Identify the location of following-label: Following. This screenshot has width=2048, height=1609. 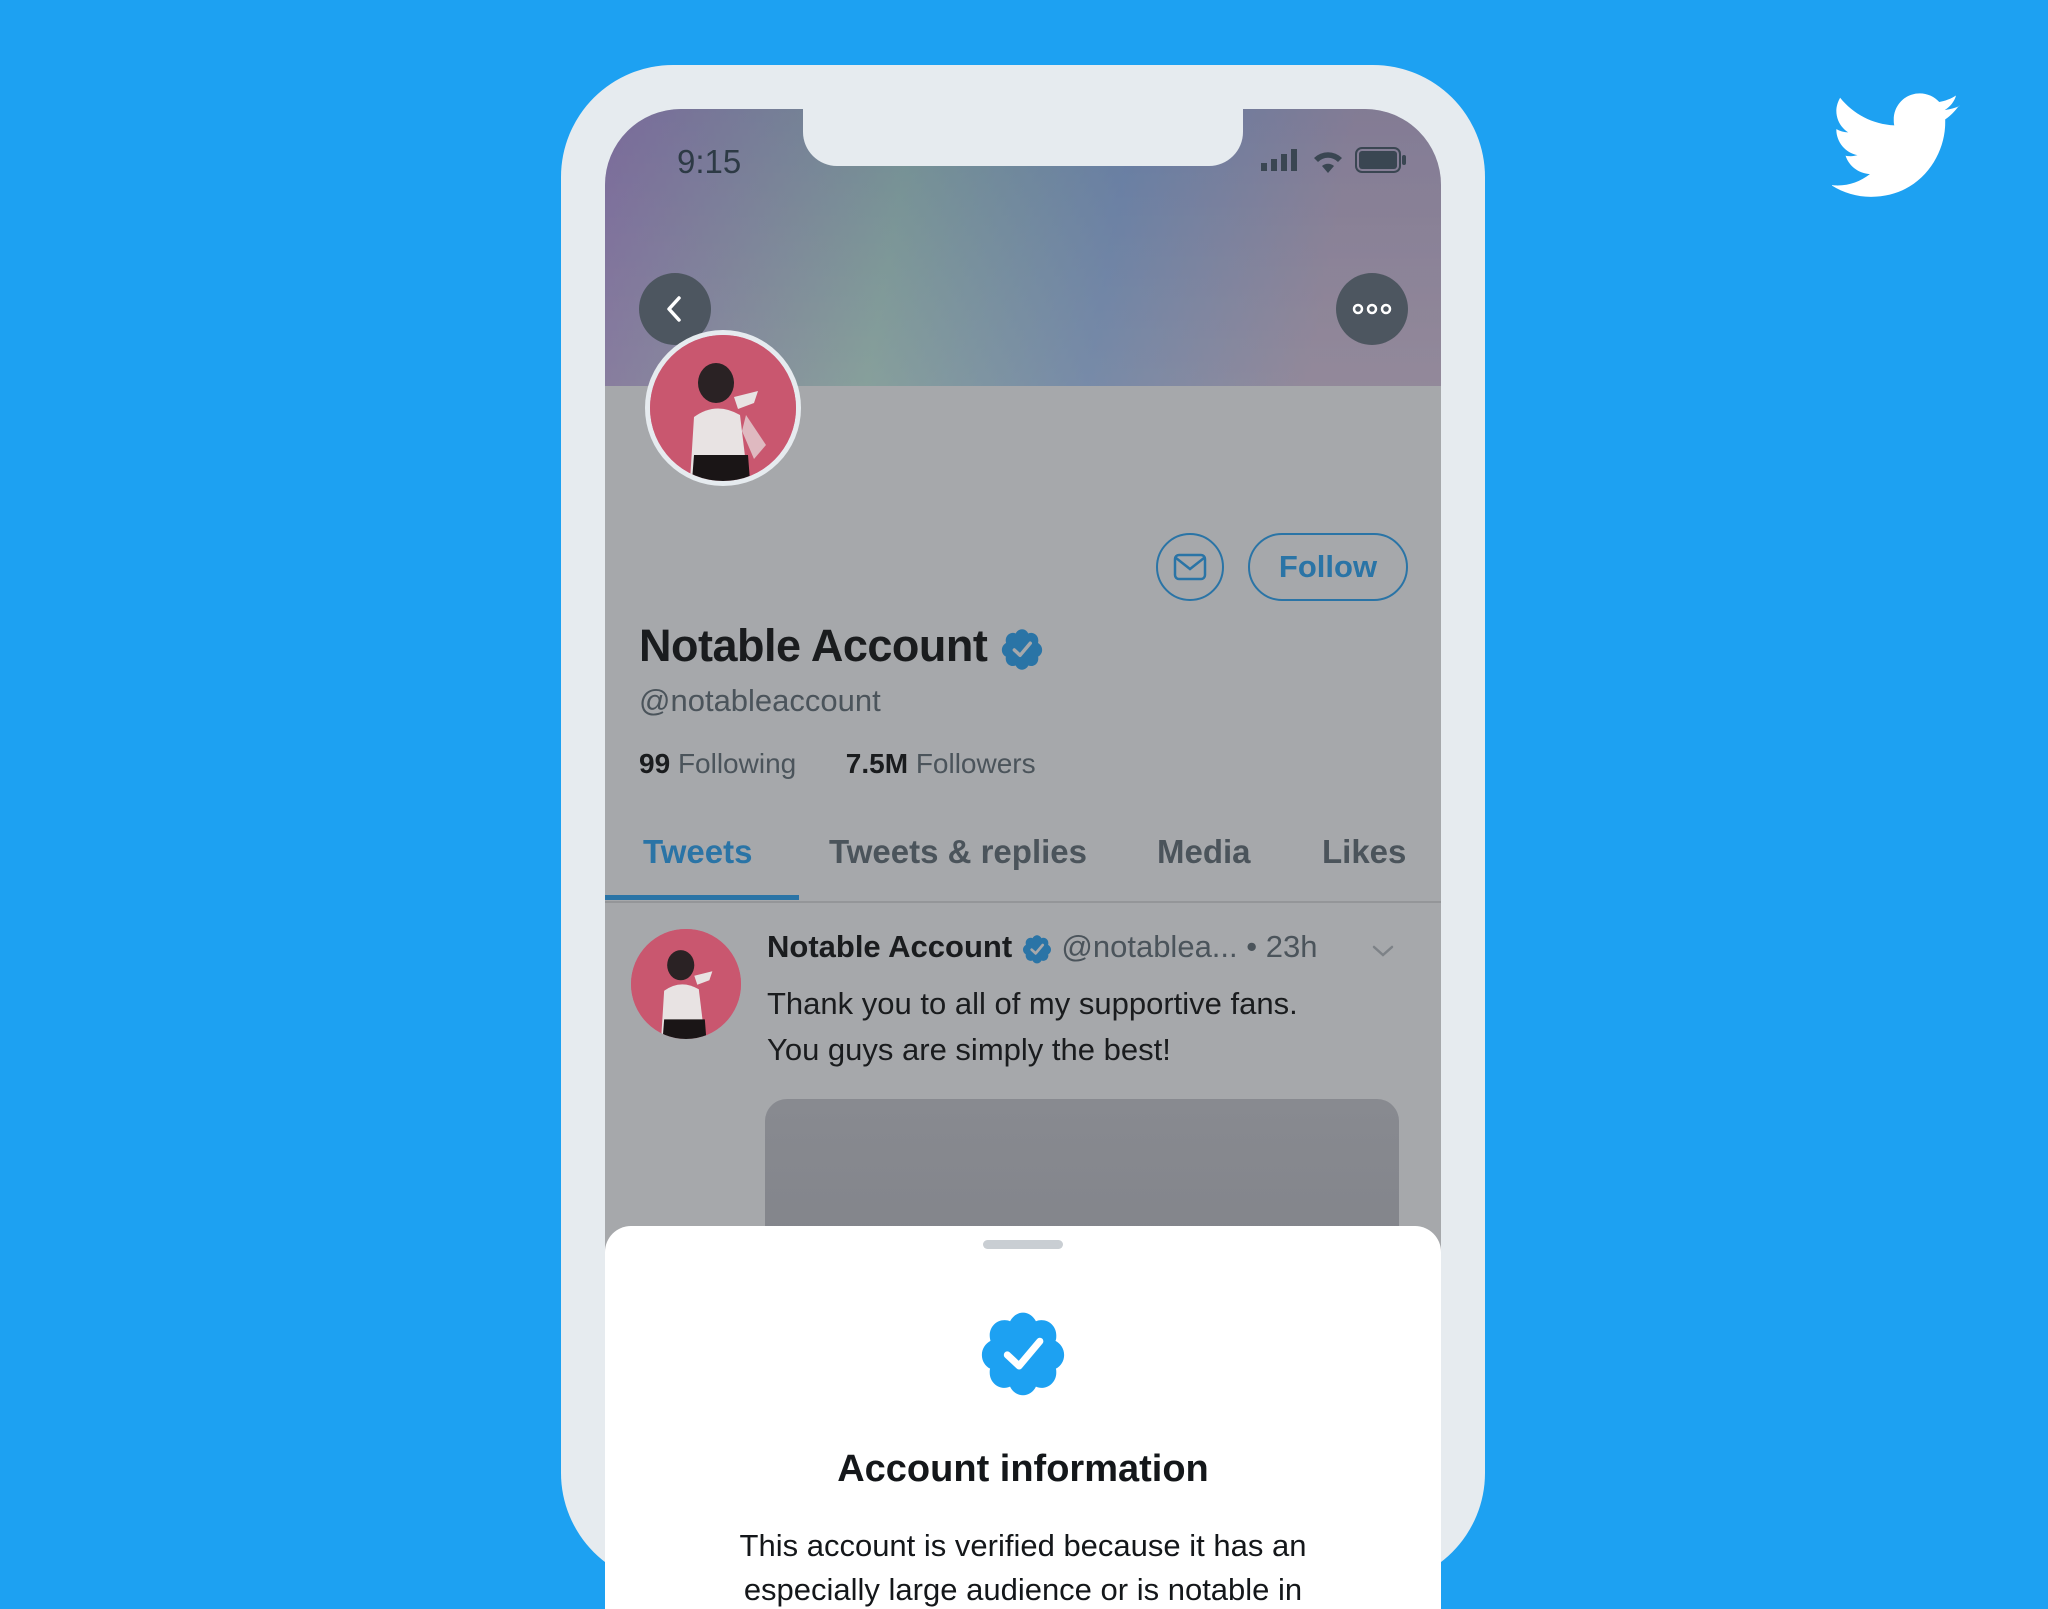
(737, 763).